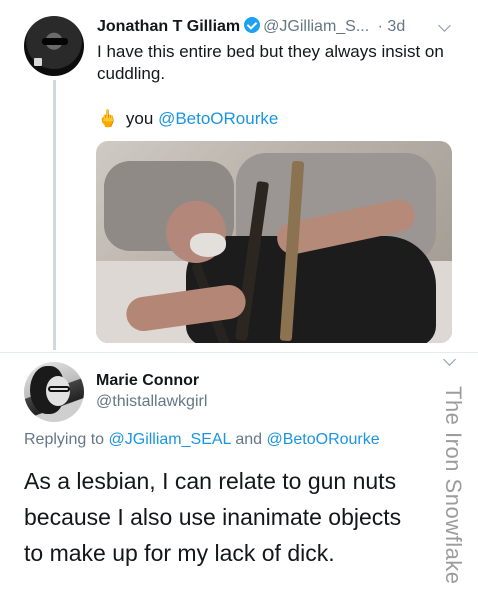 This screenshot has height=600, width=478. I want to click on middle-finger-emoji-icon: 🖕, so click(108, 118).